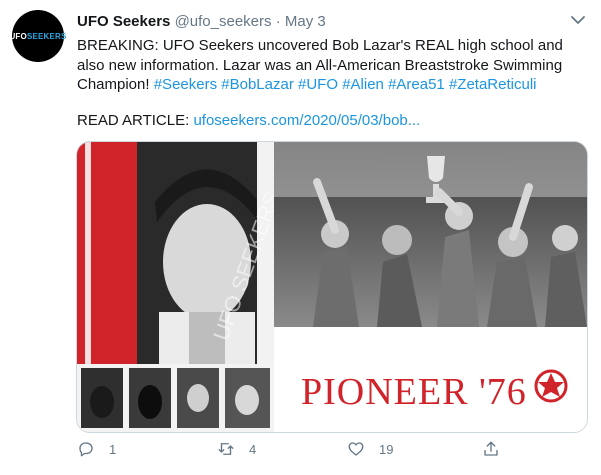 The height and width of the screenshot is (475, 601). Describe the element at coordinates (236, 449) in the screenshot. I see `retweet-button: 4` at that location.